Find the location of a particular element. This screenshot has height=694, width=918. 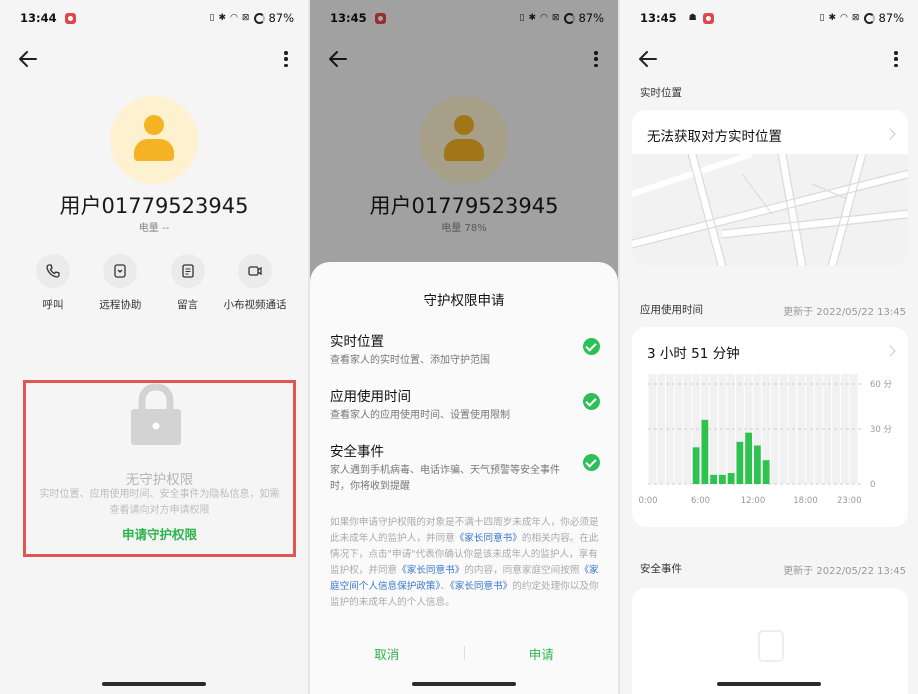

status-time: 13:45 is located at coordinates (658, 18).